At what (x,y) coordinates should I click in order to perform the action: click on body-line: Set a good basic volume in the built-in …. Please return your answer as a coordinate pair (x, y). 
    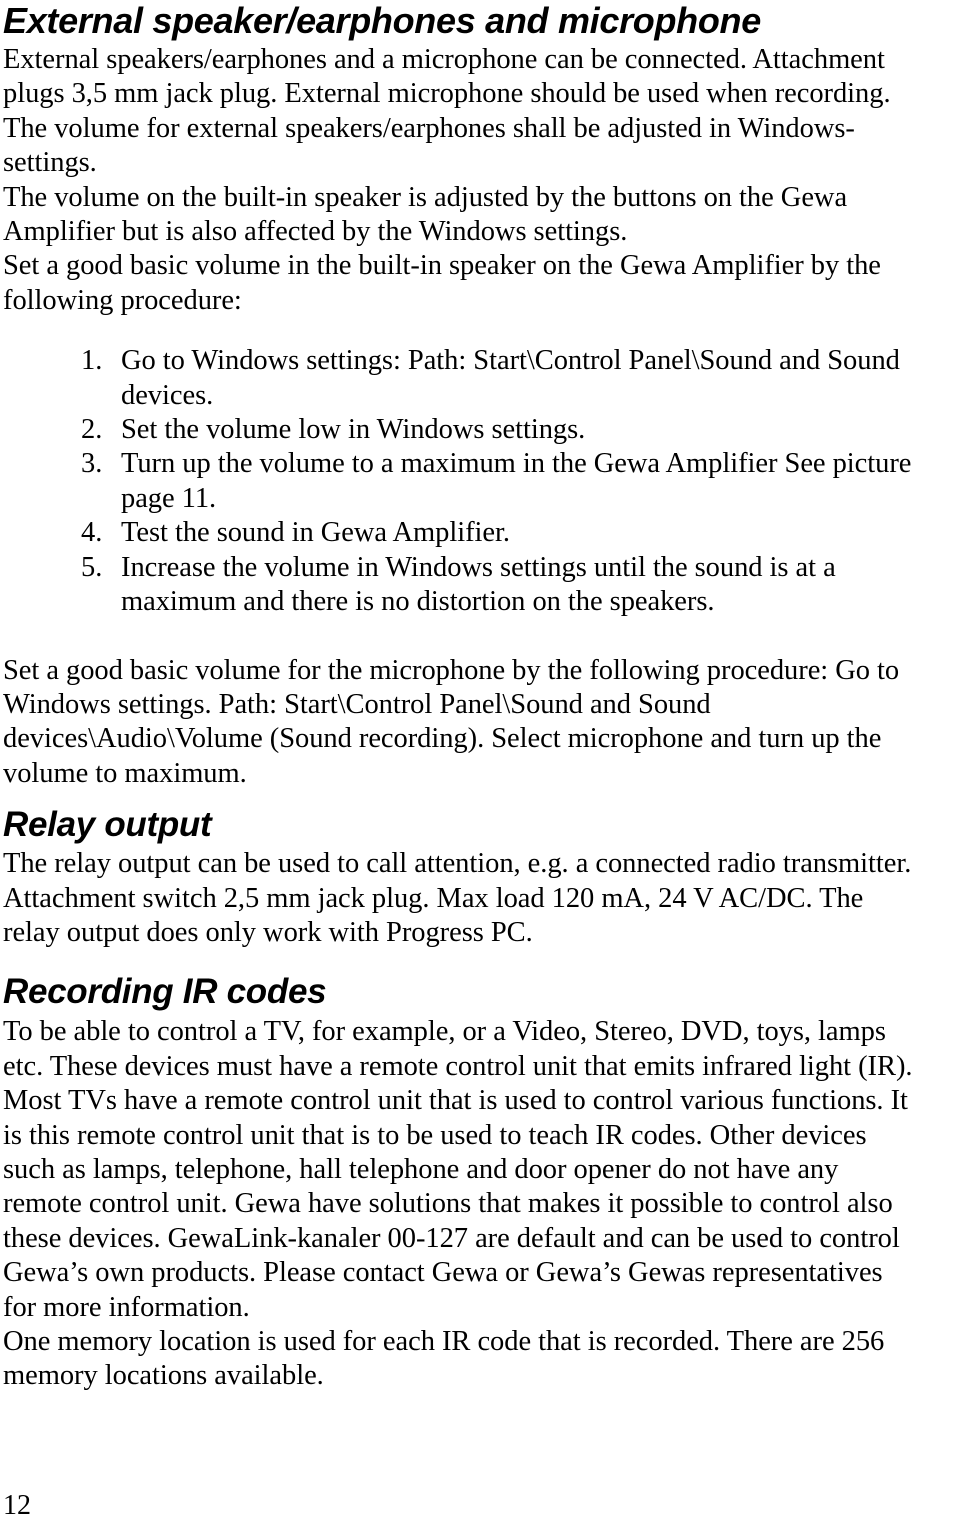
    Looking at the image, I should click on (442, 266).